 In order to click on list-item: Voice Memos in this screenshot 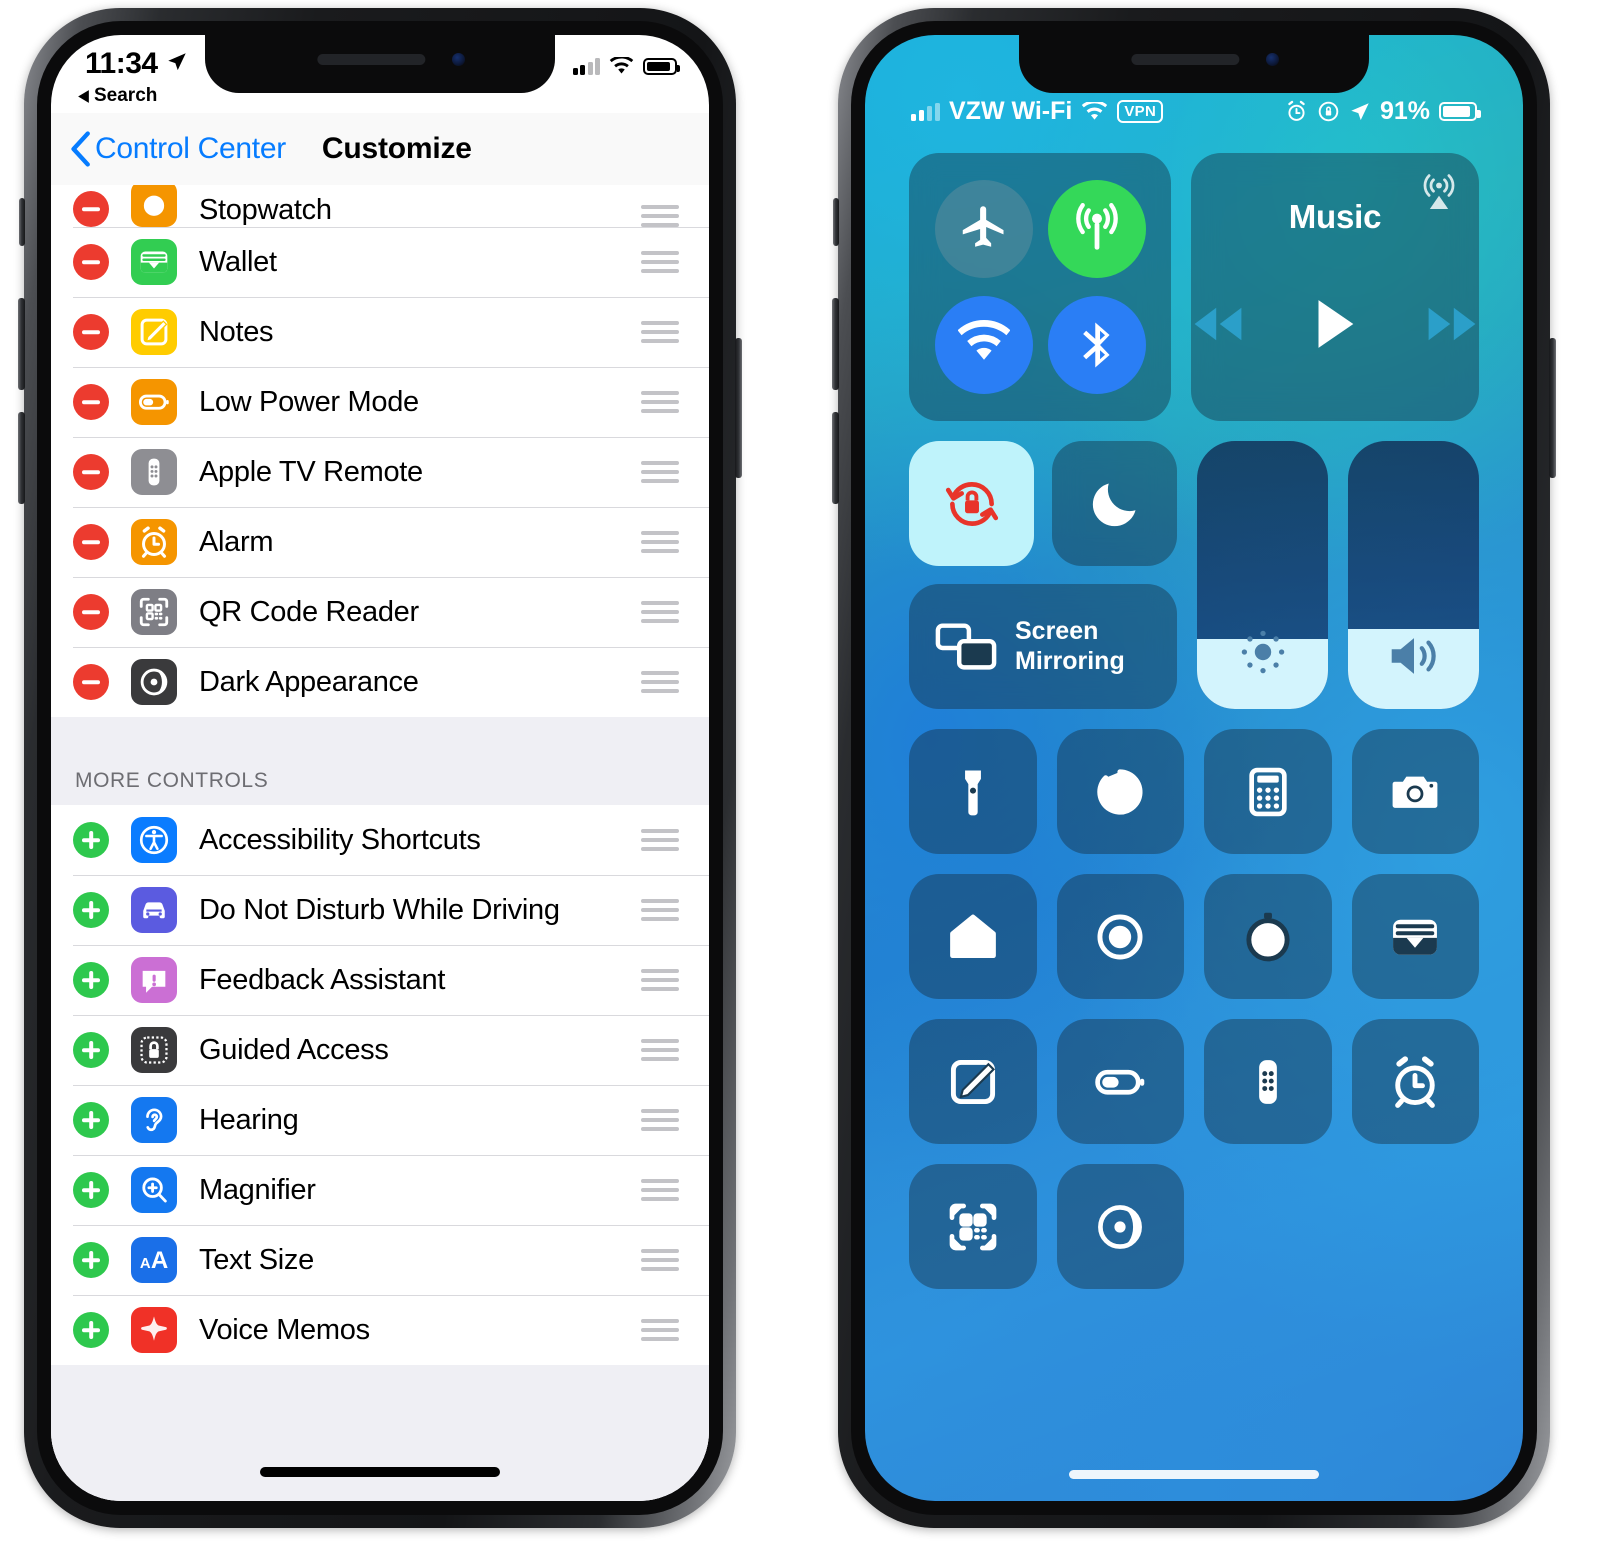, I will do `click(380, 1330)`.